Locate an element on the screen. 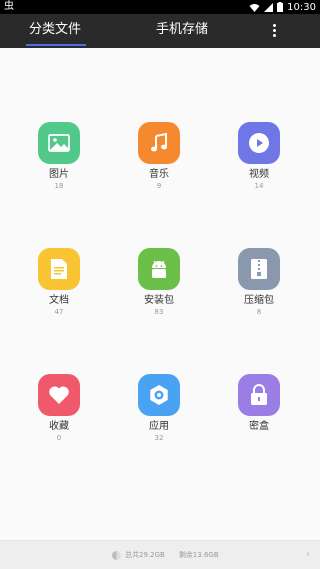 This screenshot has width=320, height=569. battery-icon is located at coordinates (280, 7).